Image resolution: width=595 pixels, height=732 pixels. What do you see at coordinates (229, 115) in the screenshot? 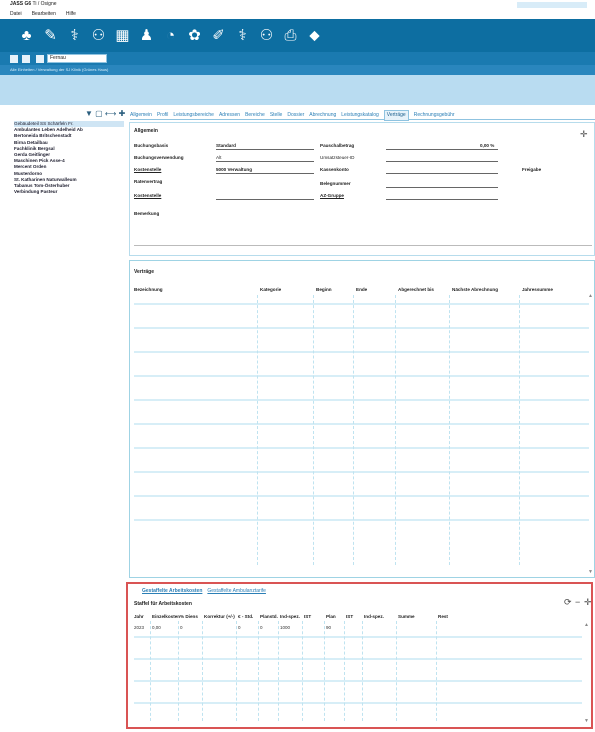
I see `tab-3: Adressen` at bounding box center [229, 115].